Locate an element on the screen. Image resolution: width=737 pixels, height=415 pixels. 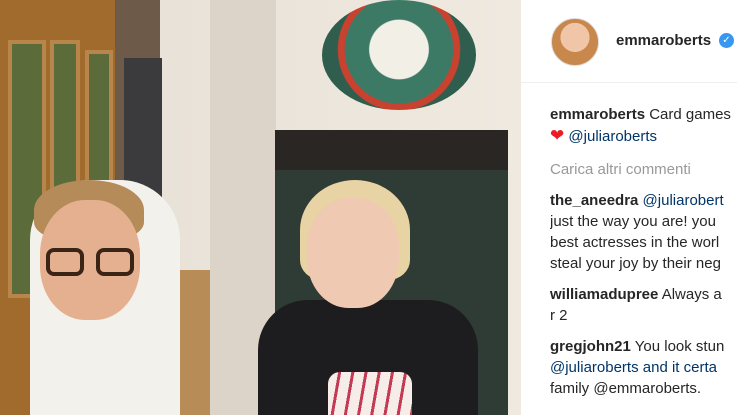
caption: emmaroberts Card games is located at coordinates (643, 114).